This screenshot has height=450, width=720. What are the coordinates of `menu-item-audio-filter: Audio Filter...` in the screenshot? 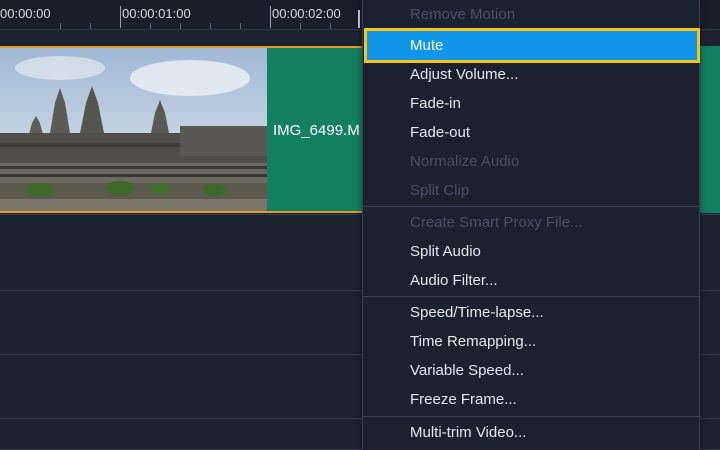 It's located at (532, 280).